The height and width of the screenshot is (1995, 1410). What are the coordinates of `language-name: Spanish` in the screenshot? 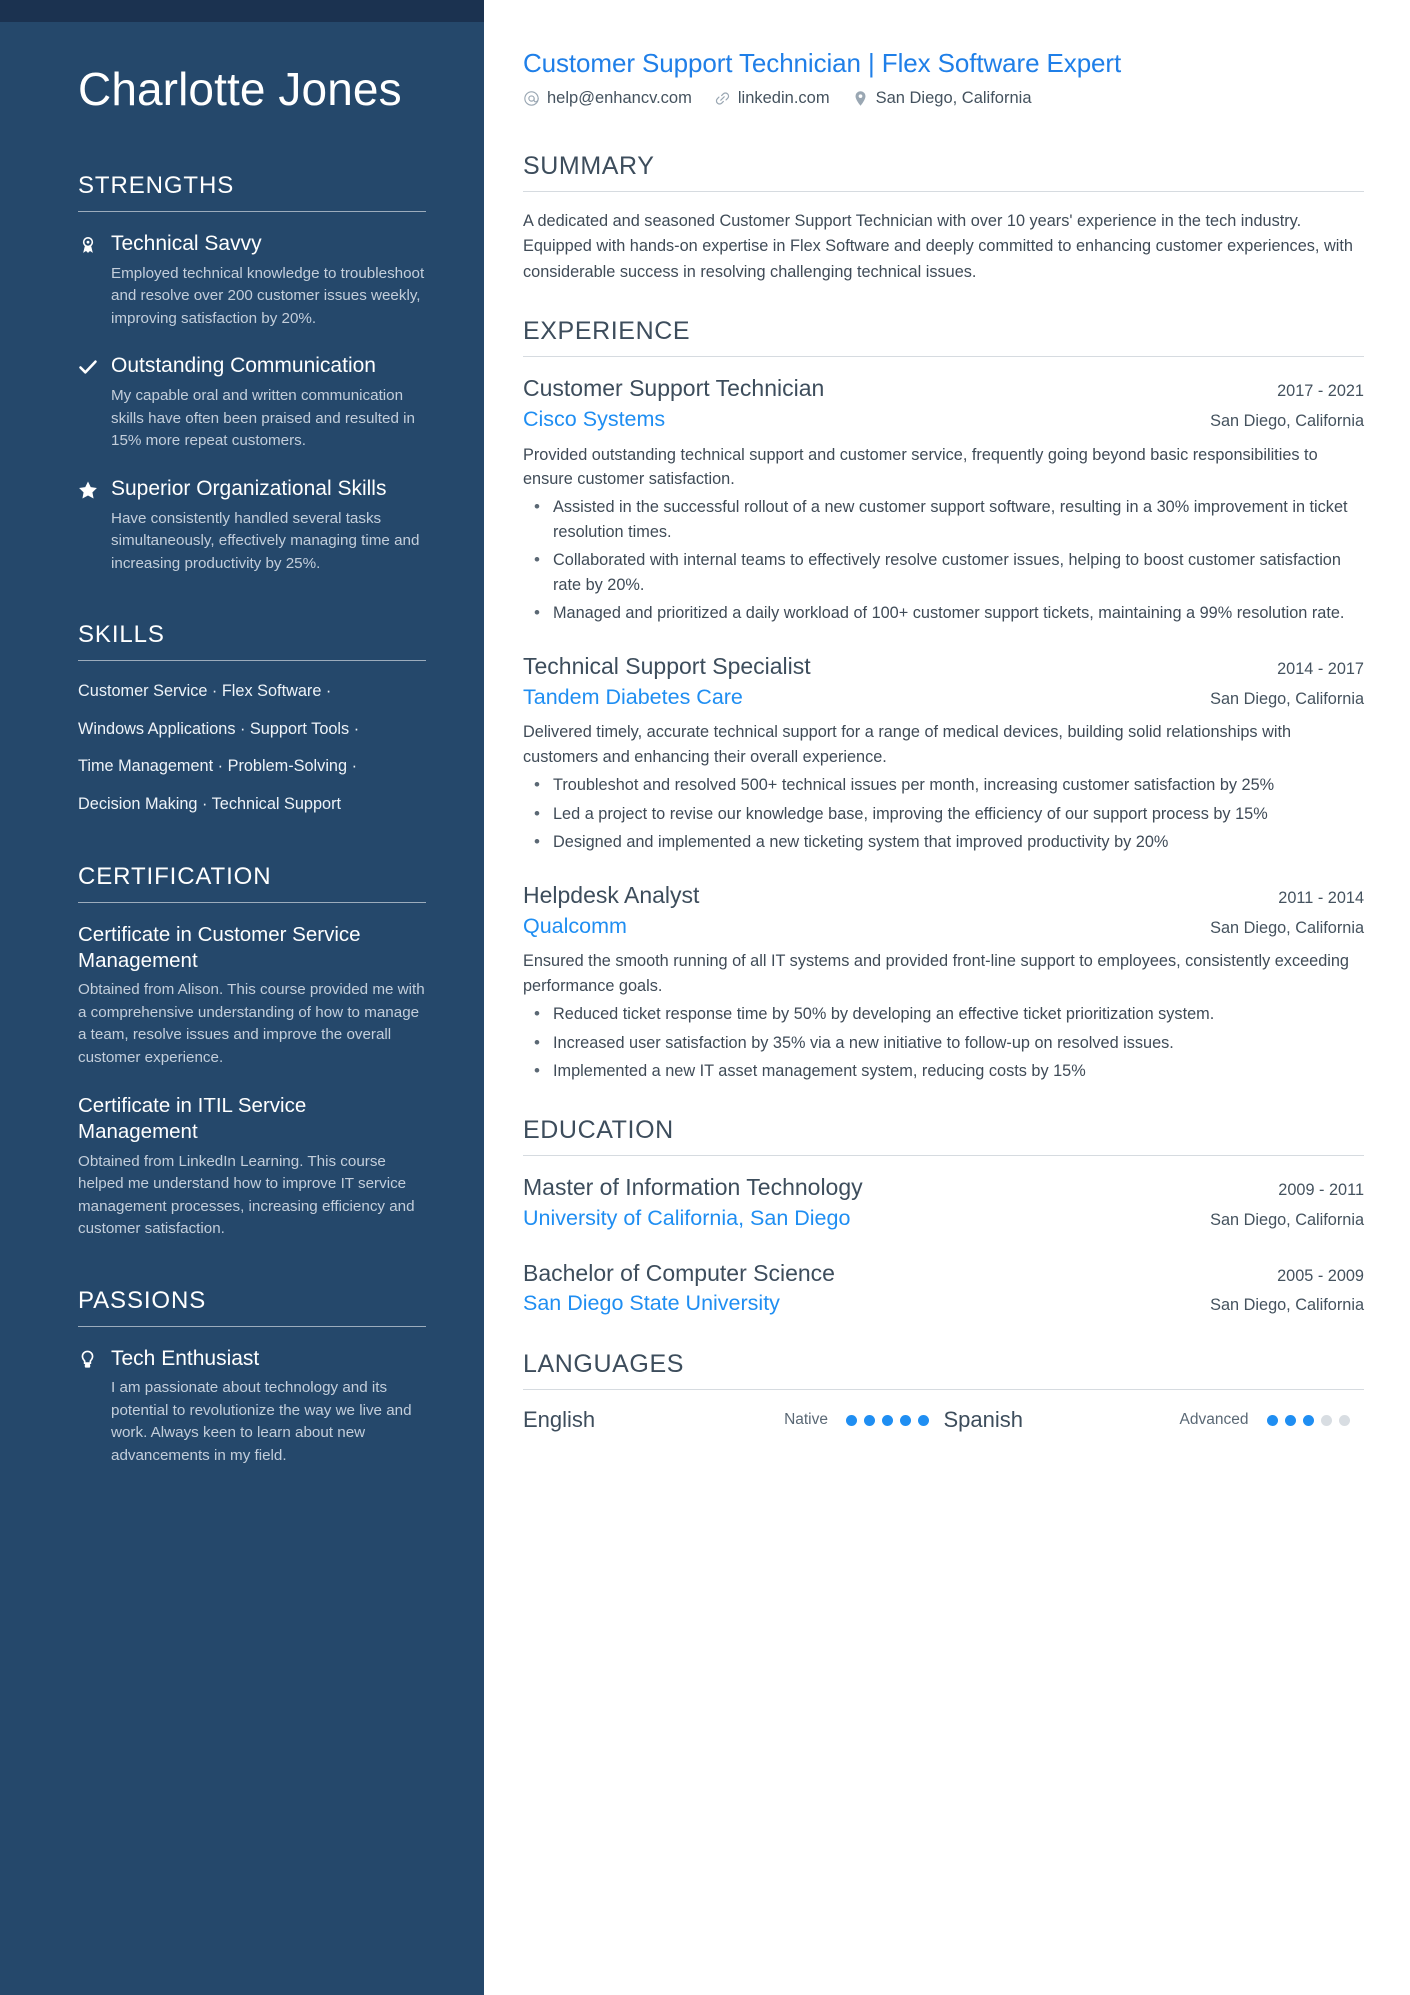 It's located at (983, 1420).